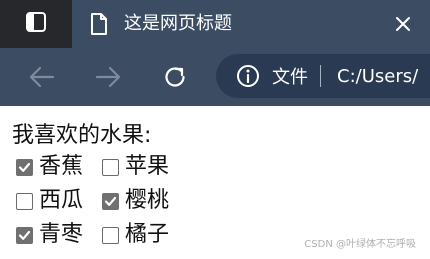 The height and width of the screenshot is (259, 430). I want to click on tab-actions-icon, so click(36, 24).